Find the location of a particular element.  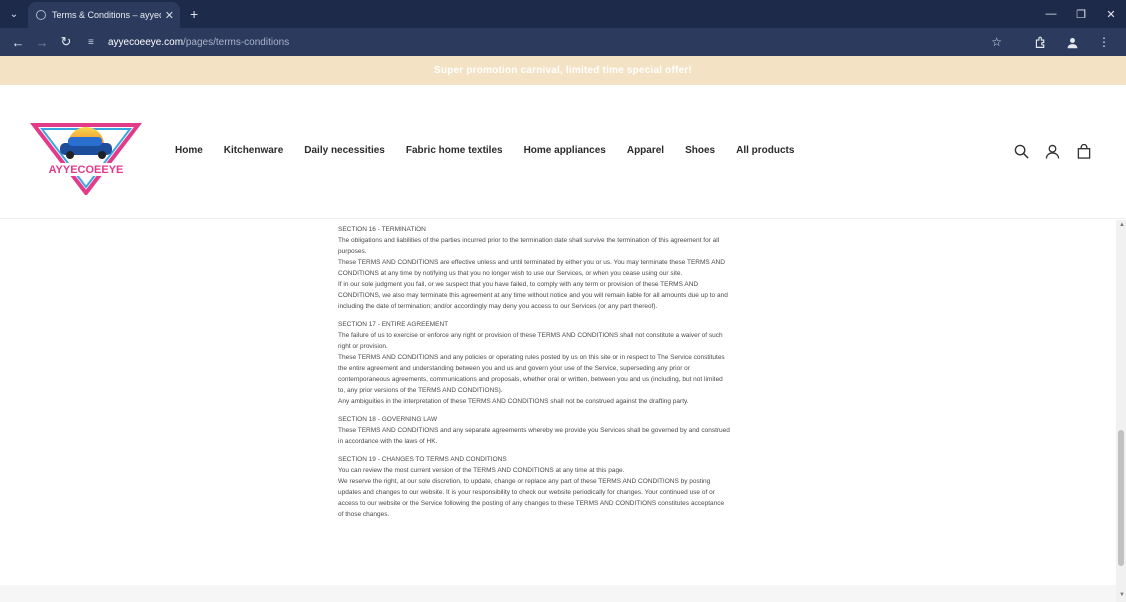

header-actions is located at coordinates (1052, 151).